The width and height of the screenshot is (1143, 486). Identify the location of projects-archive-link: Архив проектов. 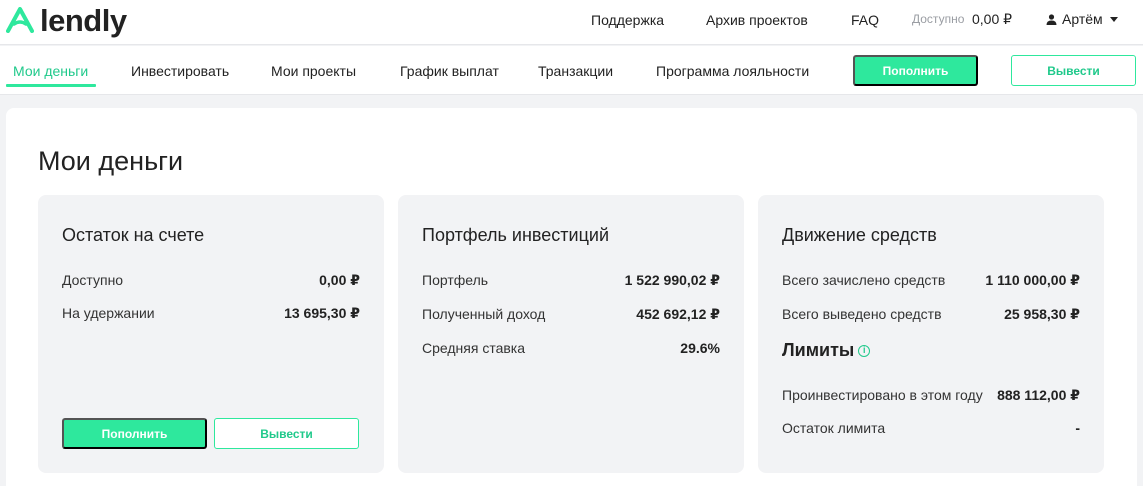
(757, 20).